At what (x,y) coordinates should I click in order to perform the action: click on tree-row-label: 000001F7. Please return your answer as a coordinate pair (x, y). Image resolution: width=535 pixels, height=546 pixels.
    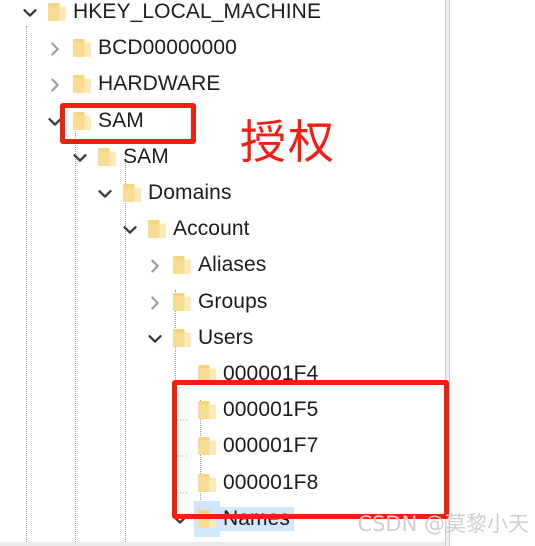
    Looking at the image, I should click on (271, 446).